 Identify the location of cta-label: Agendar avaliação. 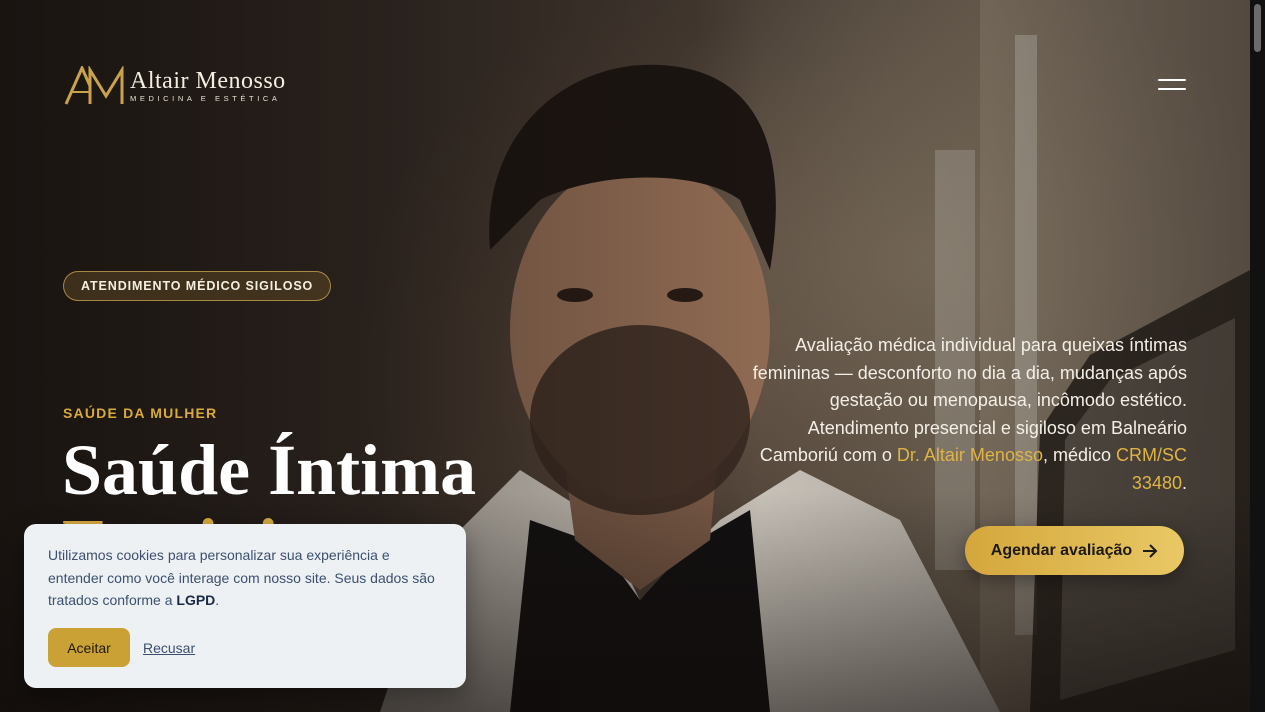
(1061, 550).